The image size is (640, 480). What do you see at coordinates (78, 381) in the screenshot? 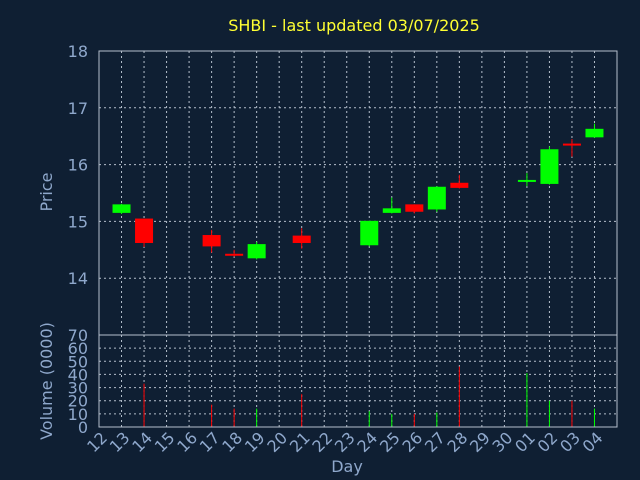
I see `volume-y-tick-labels: 010203040506070` at bounding box center [78, 381].